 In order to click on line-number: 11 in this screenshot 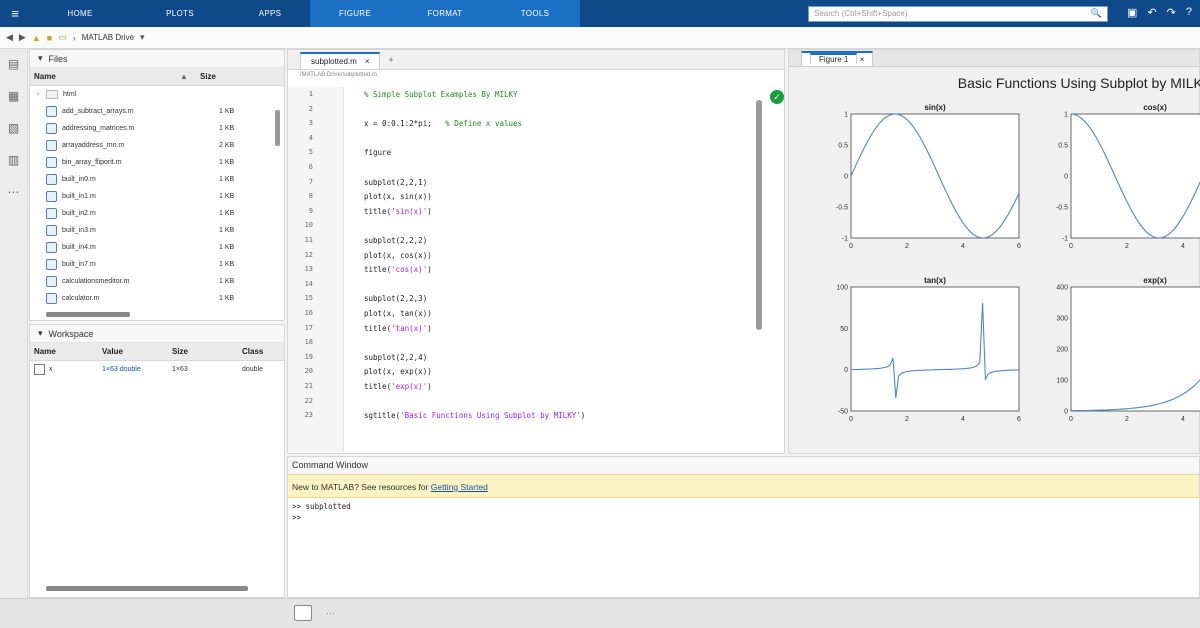, I will do `click(308, 240)`.